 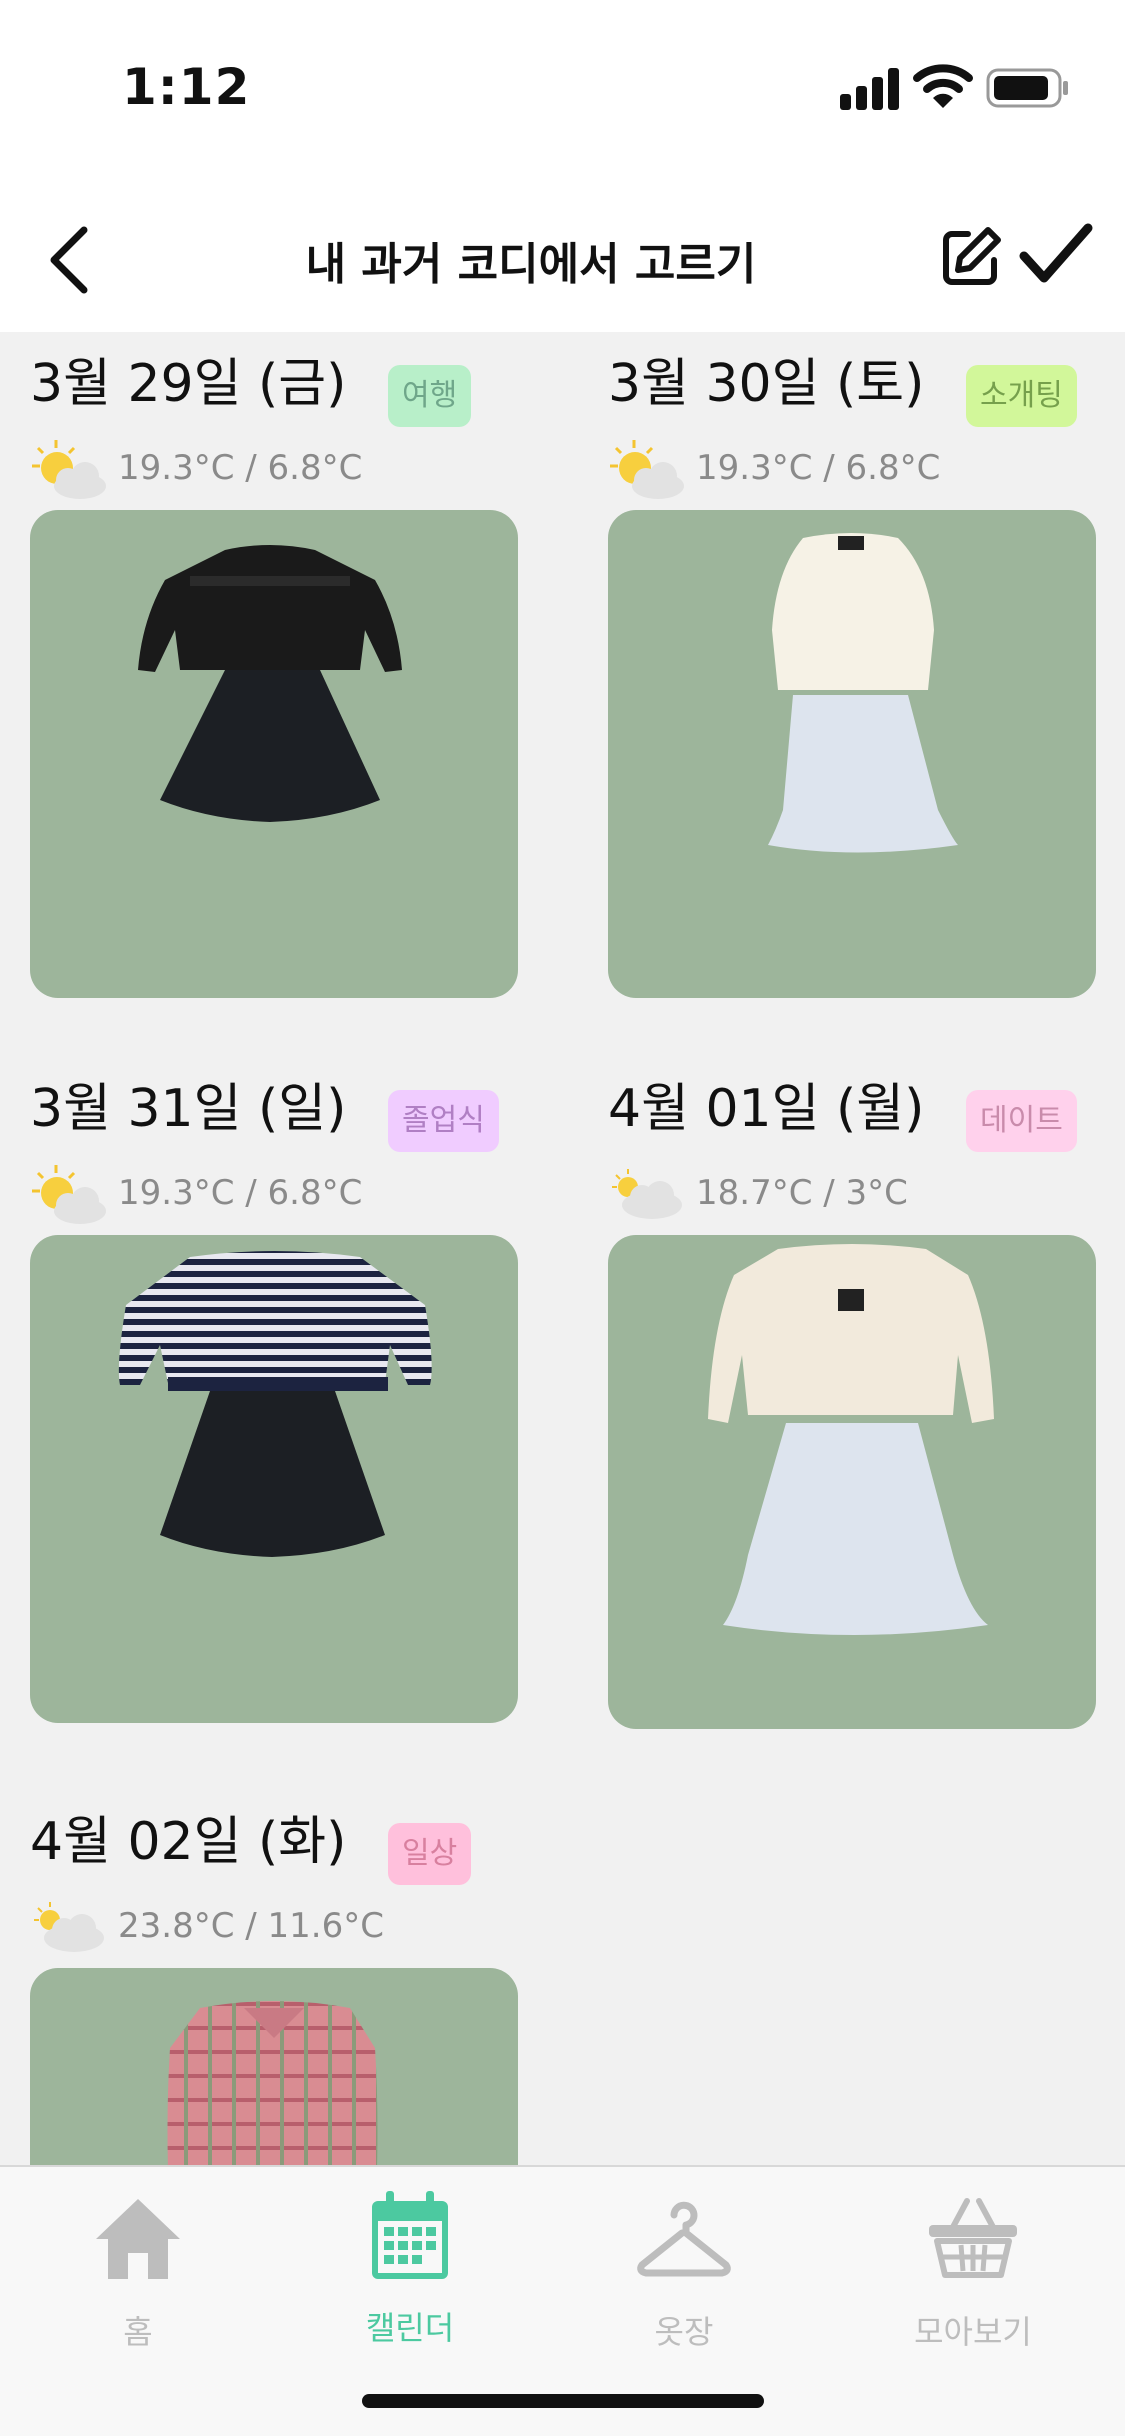 What do you see at coordinates (410, 2287) in the screenshot?
I see `tab-calendar: 캘린더` at bounding box center [410, 2287].